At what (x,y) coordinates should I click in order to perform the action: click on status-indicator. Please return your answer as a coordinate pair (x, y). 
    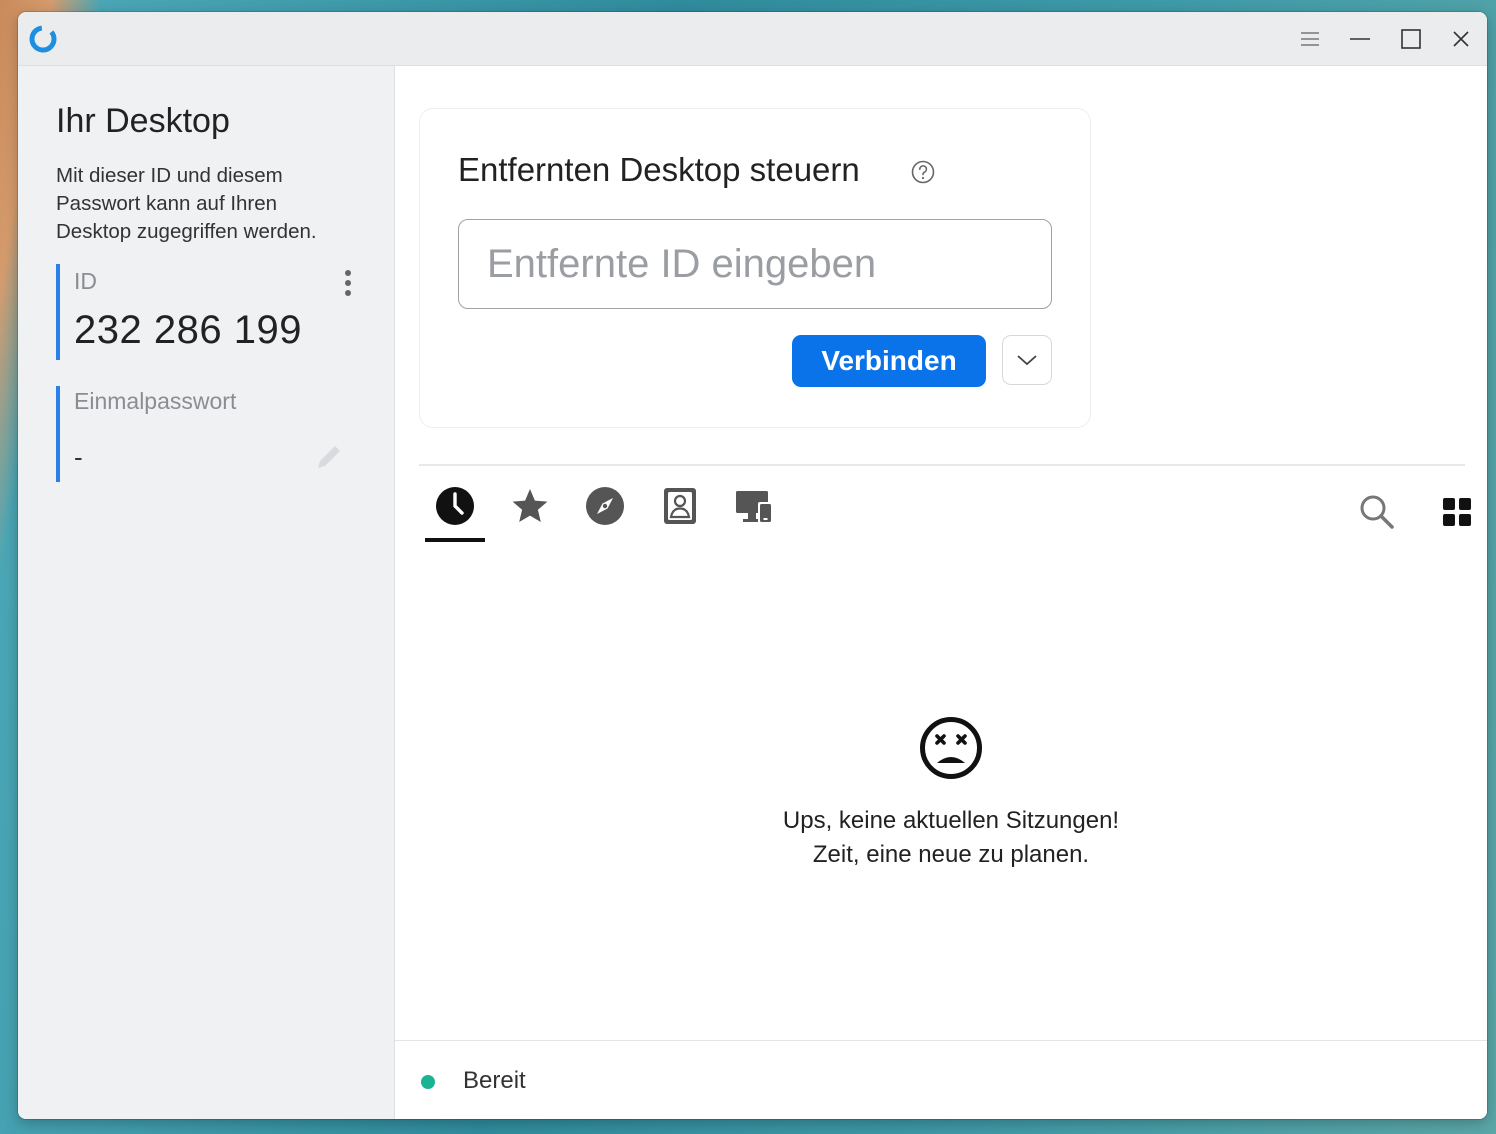
    Looking at the image, I should click on (428, 1082).